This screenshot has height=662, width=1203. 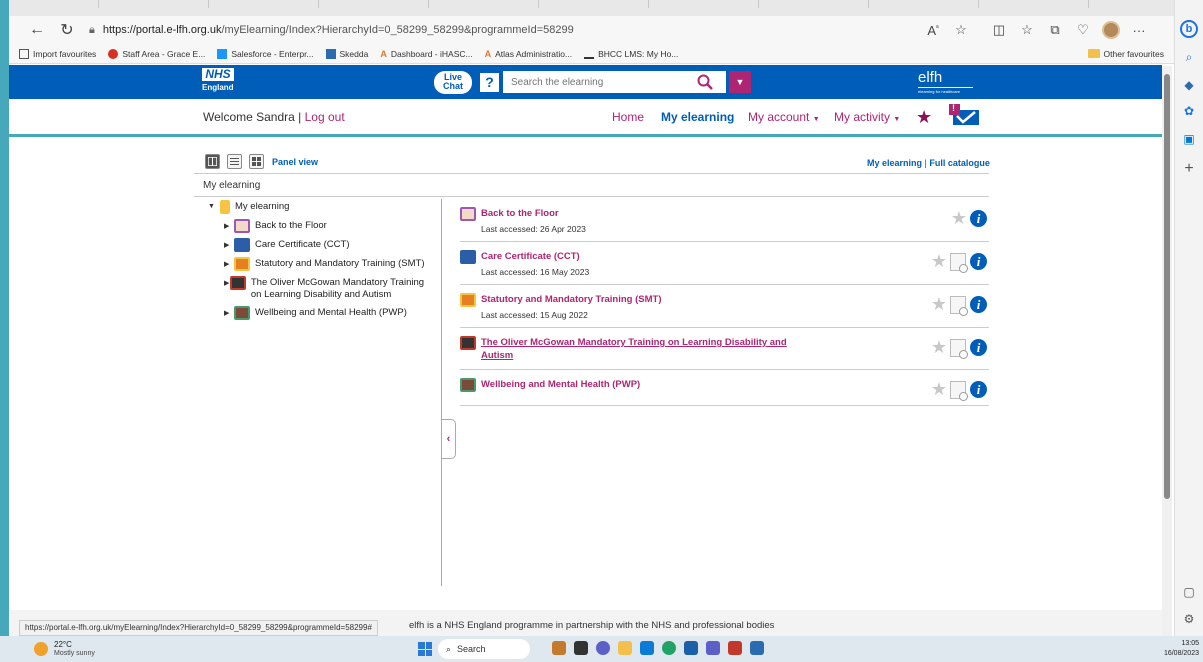 What do you see at coordinates (1125, 54) in the screenshot?
I see `other-favourites: Other favourites` at bounding box center [1125, 54].